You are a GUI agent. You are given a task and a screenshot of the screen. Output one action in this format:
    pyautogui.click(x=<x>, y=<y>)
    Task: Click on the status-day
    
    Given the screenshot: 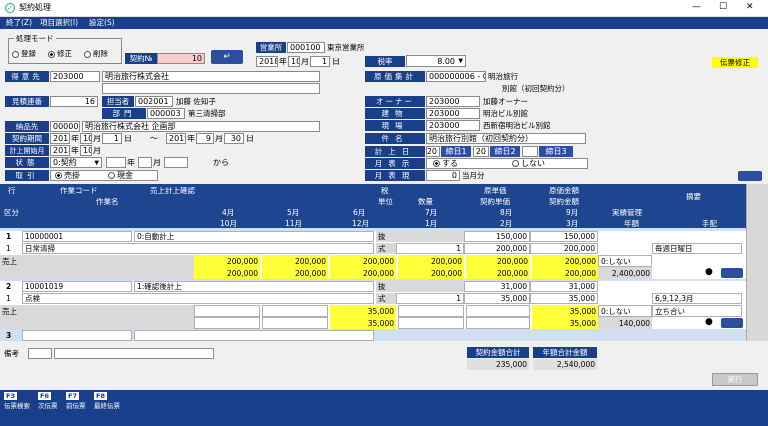 What is the action you would take?
    pyautogui.click(x=176, y=162)
    